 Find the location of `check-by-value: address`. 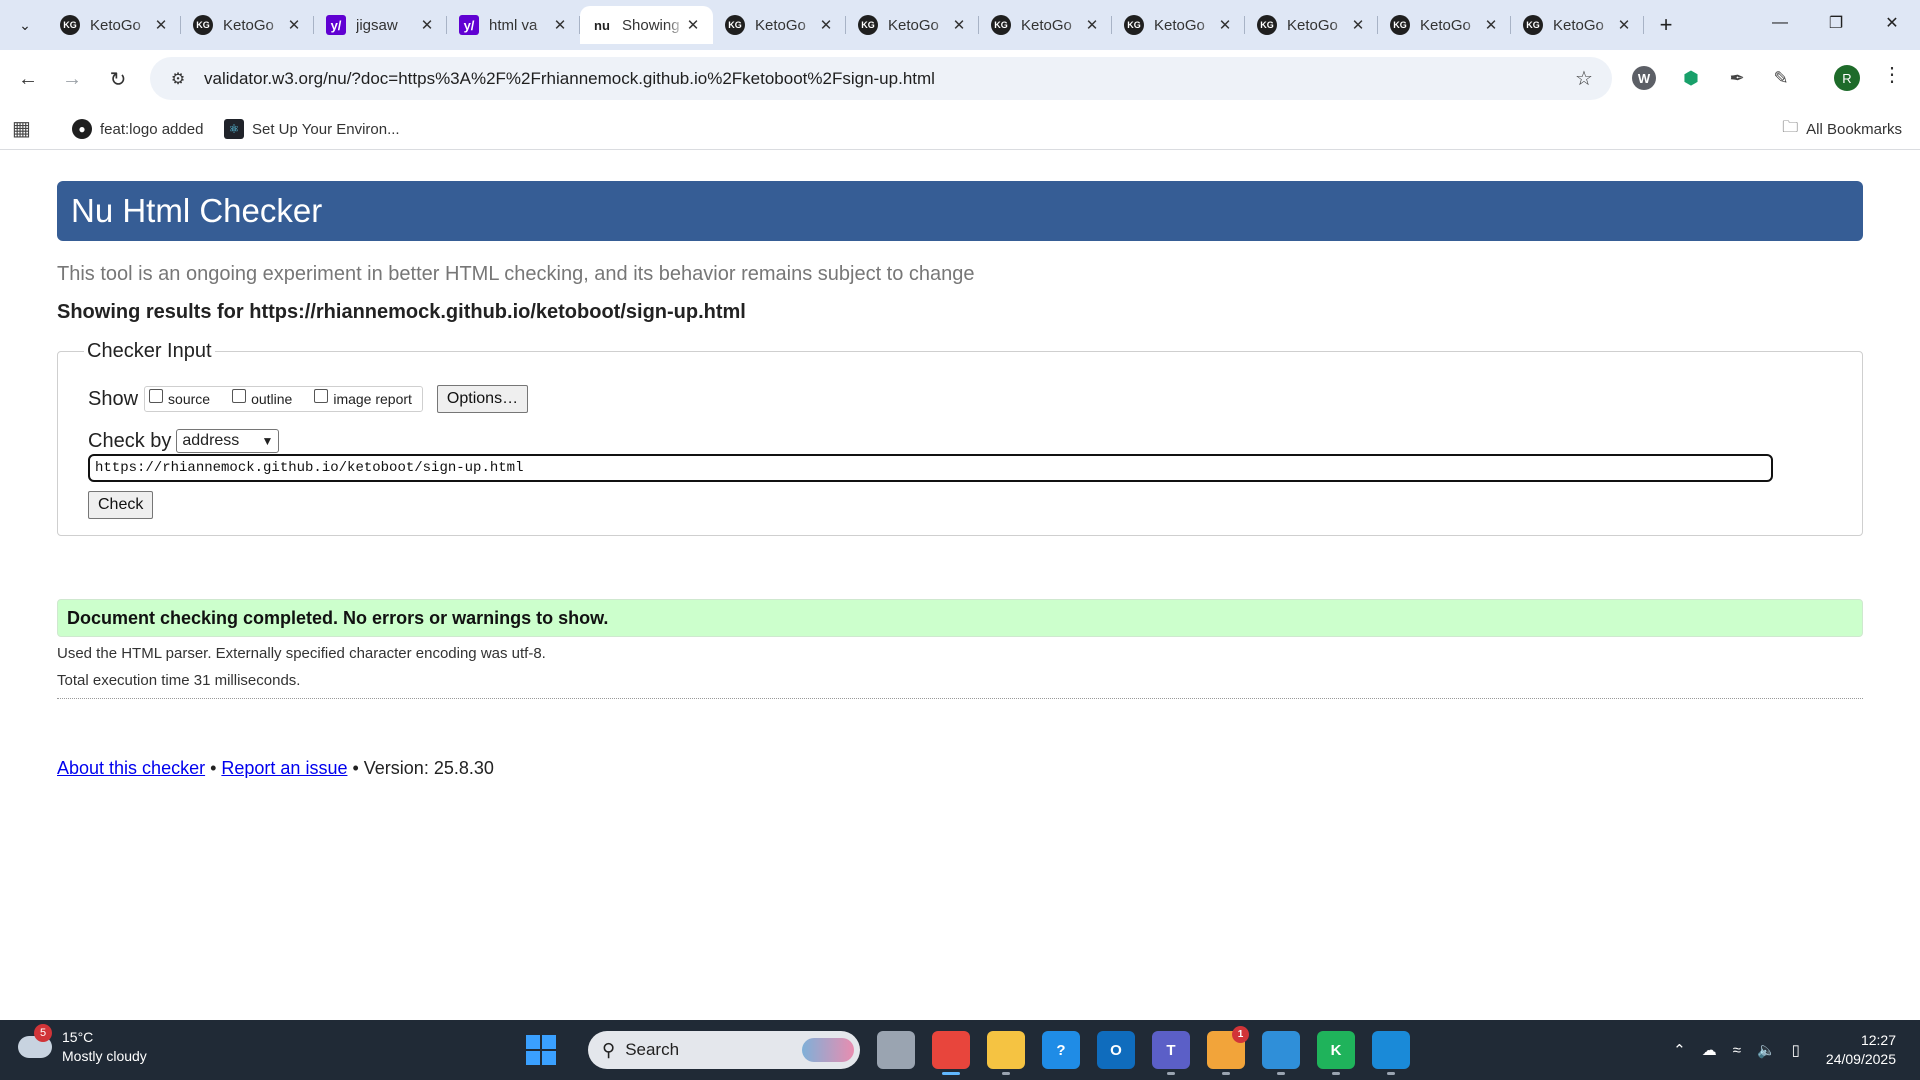

check-by-value: address is located at coordinates (211, 440).